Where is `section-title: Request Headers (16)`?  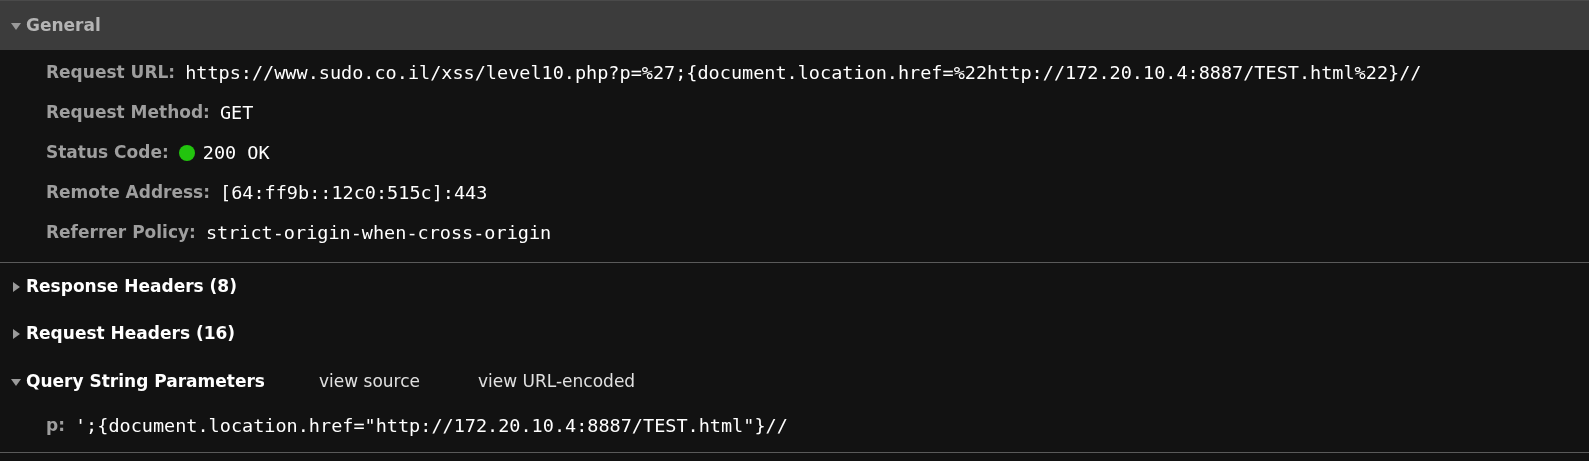 section-title: Request Headers (16) is located at coordinates (131, 334).